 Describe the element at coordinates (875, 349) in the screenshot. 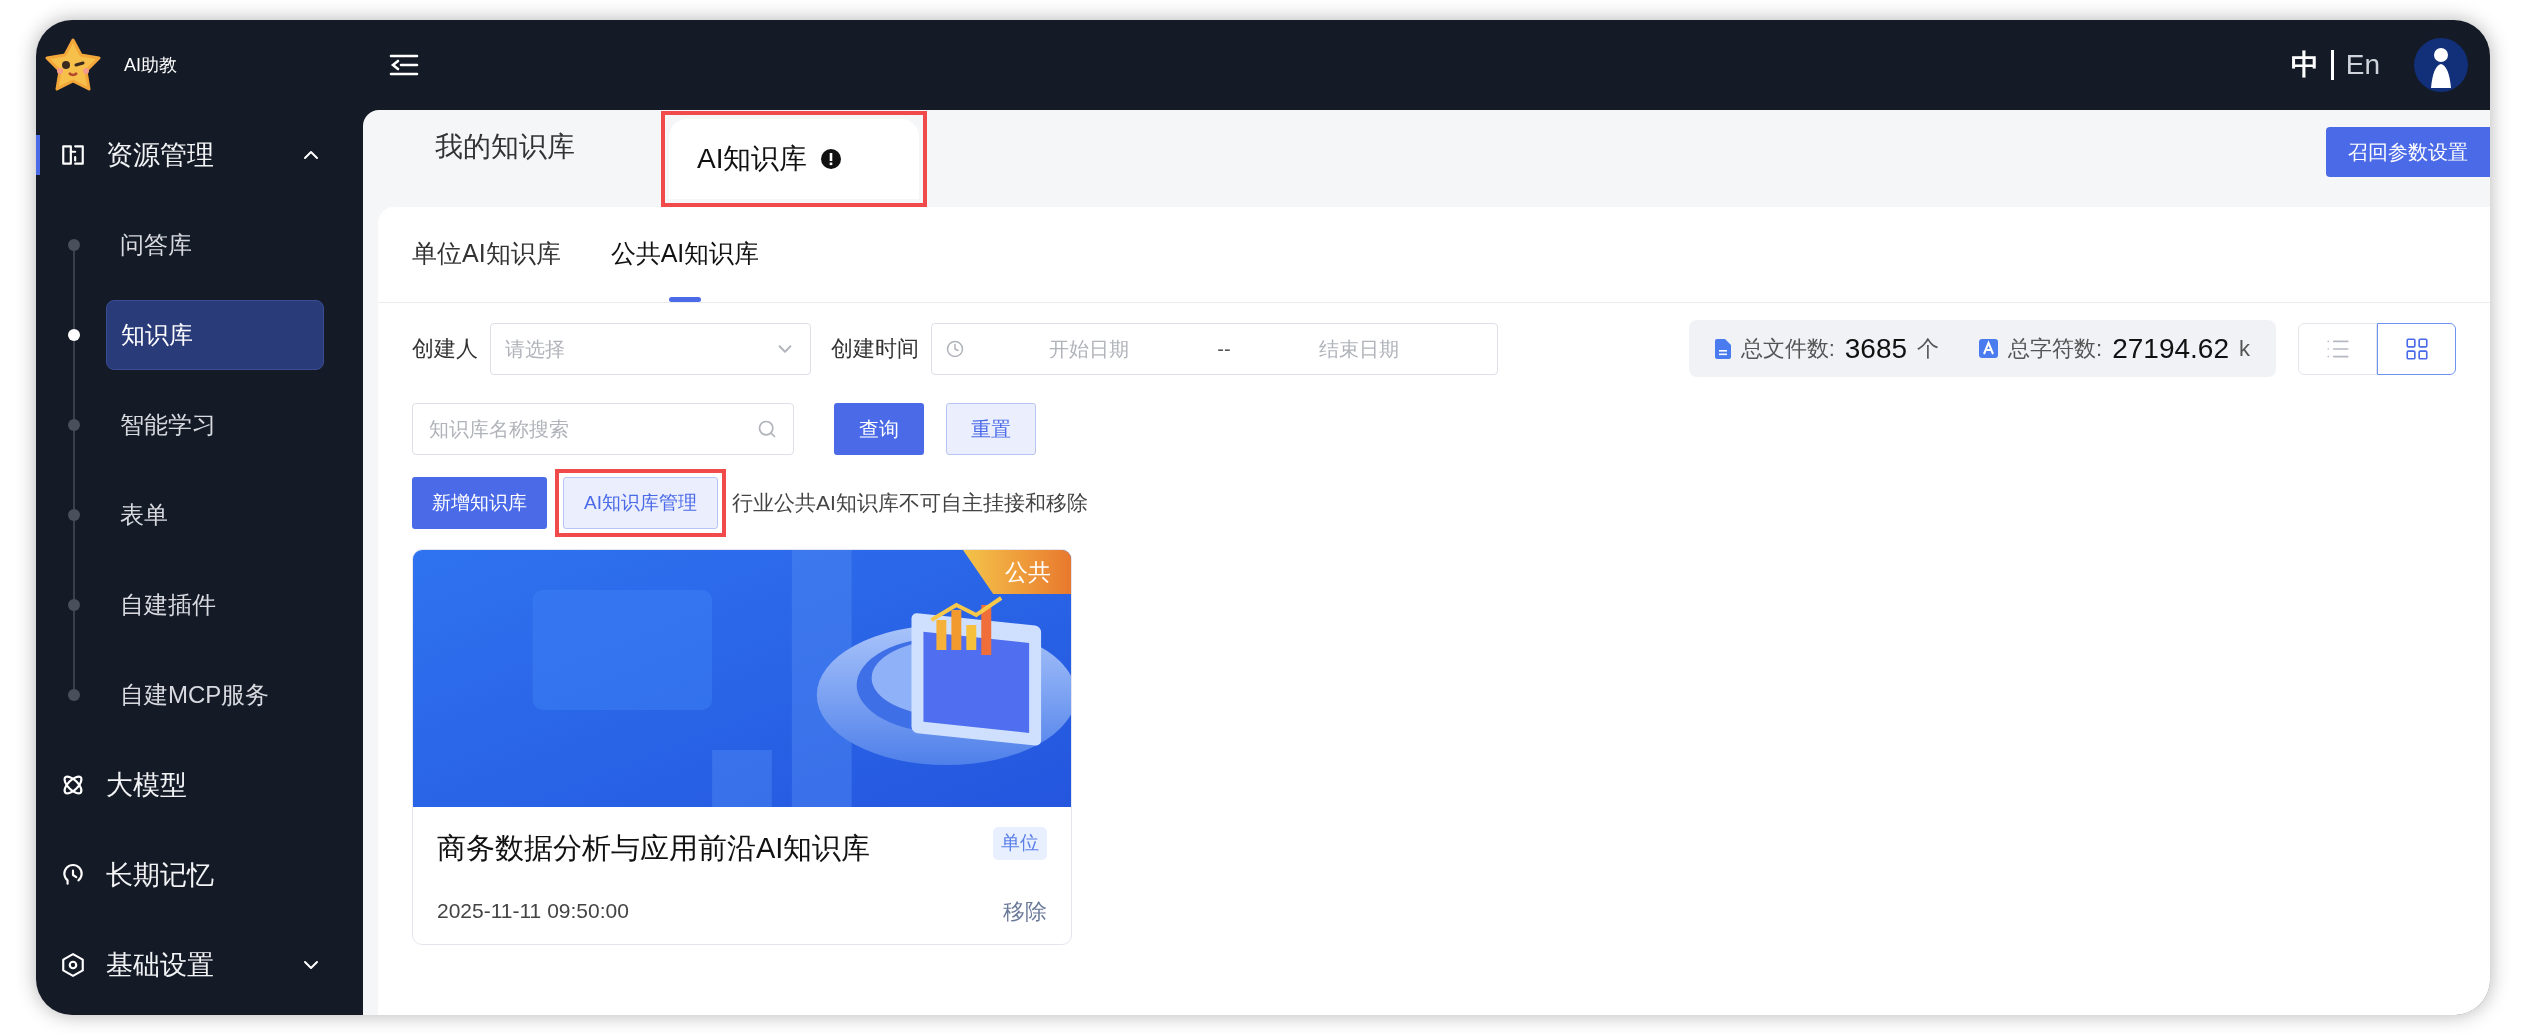

I see `filter-label: 创建时间` at that location.